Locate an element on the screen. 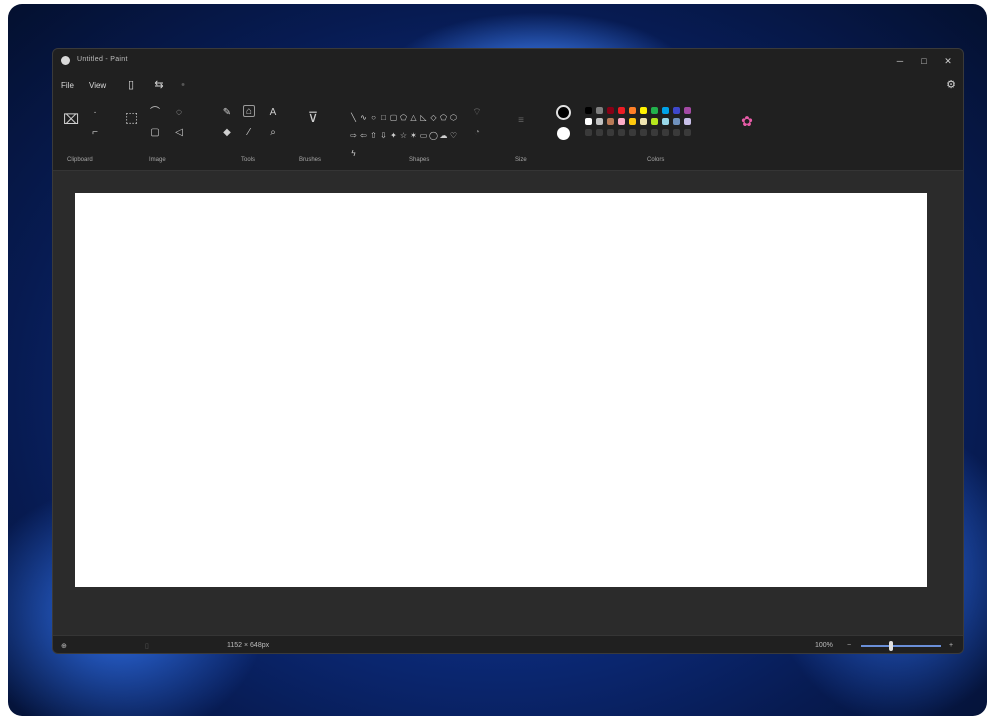 Image resolution: width=989 pixels, height=719 pixels. arrow-left-shape-icon: ⇦ is located at coordinates (363, 135).